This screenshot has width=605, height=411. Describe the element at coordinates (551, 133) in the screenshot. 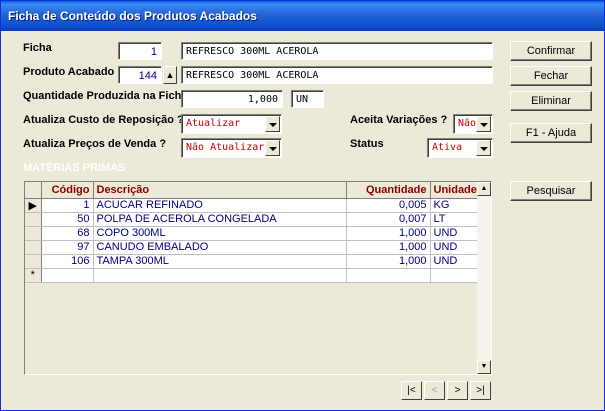

I see `ajuda-button: F1 - Ajuda` at that location.